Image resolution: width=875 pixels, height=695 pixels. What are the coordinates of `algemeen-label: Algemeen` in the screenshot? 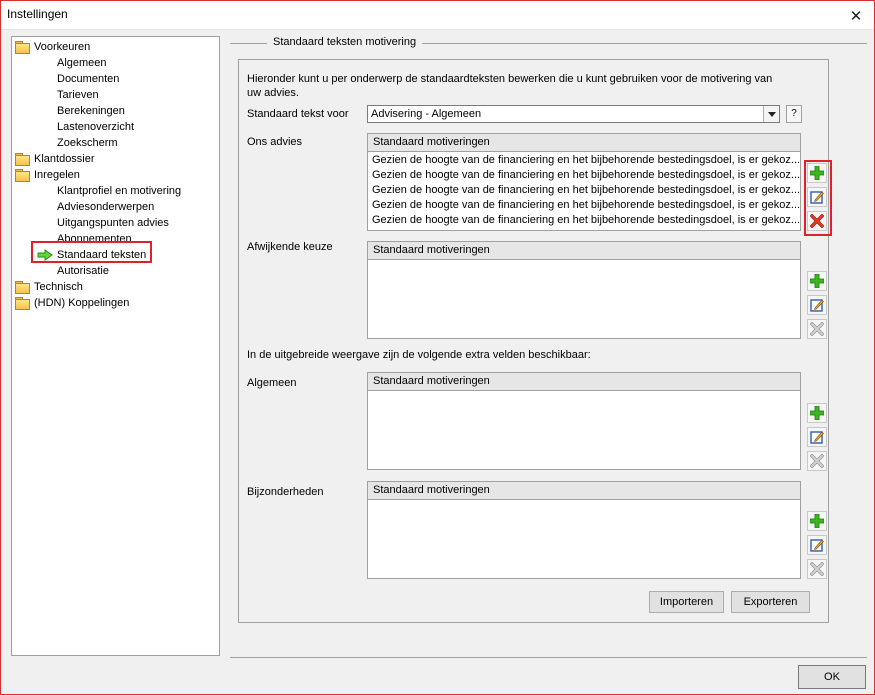 It's located at (272, 383).